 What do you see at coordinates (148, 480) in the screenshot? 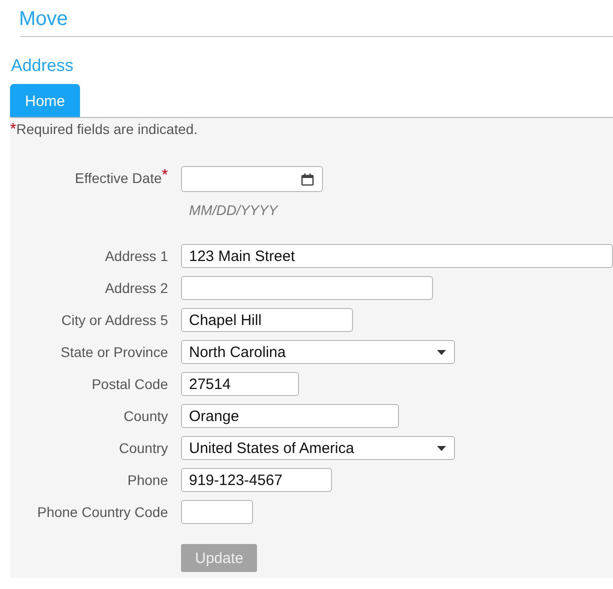
I see `field-label: Phone` at bounding box center [148, 480].